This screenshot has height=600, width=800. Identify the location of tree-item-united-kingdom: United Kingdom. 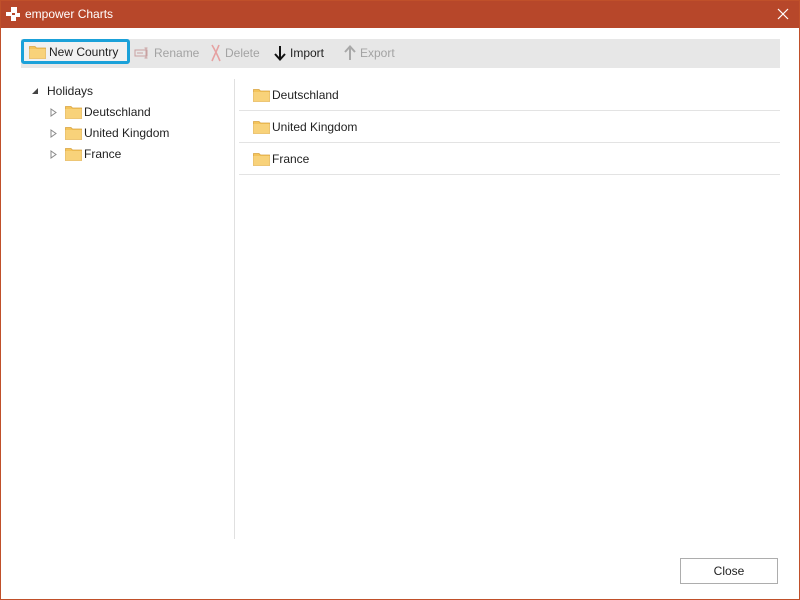
(109, 133).